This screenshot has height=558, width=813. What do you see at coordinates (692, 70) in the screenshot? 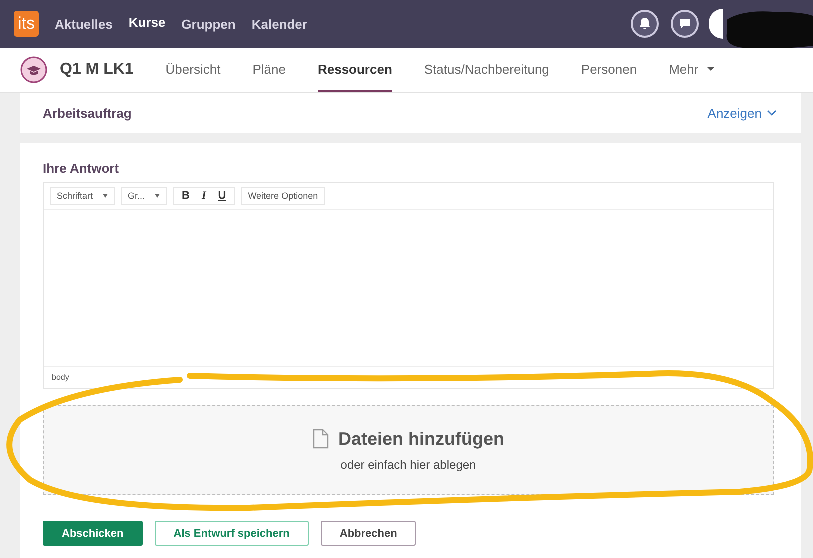
I see `course-tab: Mehr` at bounding box center [692, 70].